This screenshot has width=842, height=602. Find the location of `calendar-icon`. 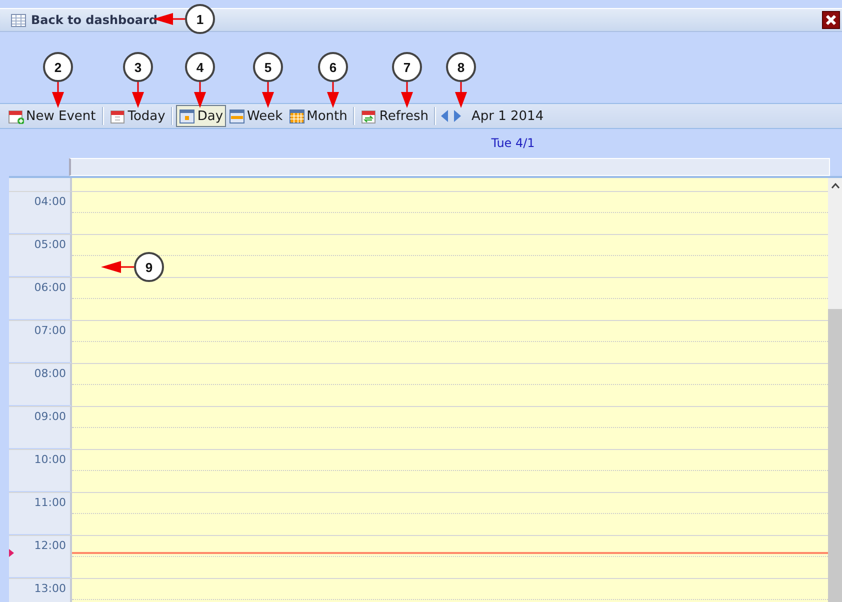

calendar-icon is located at coordinates (118, 116).